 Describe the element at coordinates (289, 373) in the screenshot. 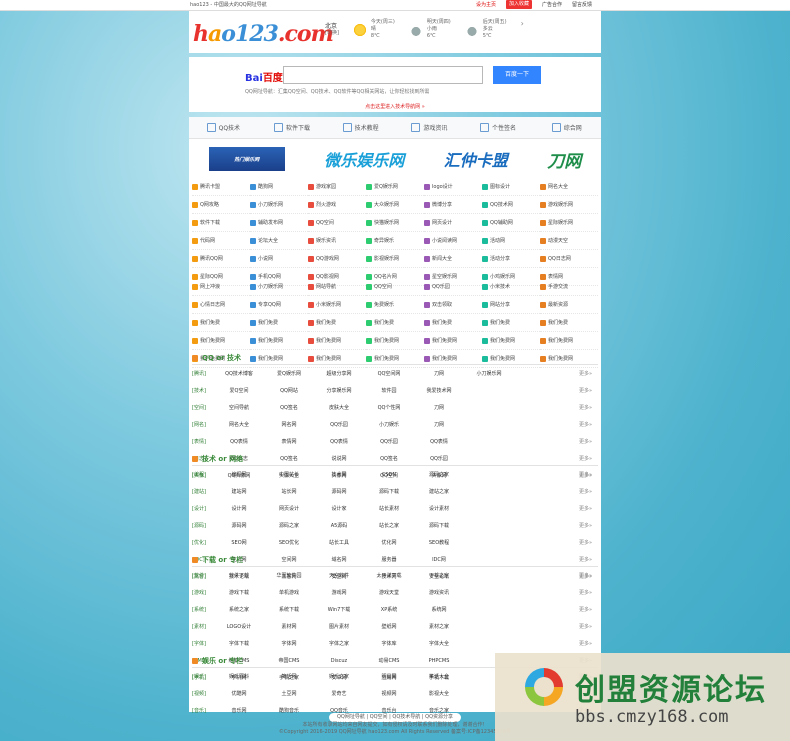

I see `row-link: 爱Q娱乐网` at that location.